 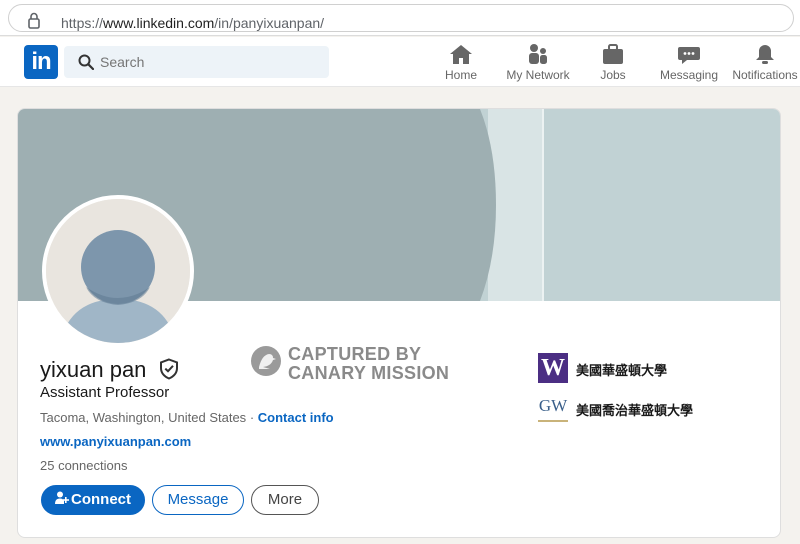 What do you see at coordinates (101, 499) in the screenshot?
I see `connect-button-label: Connect` at bounding box center [101, 499].